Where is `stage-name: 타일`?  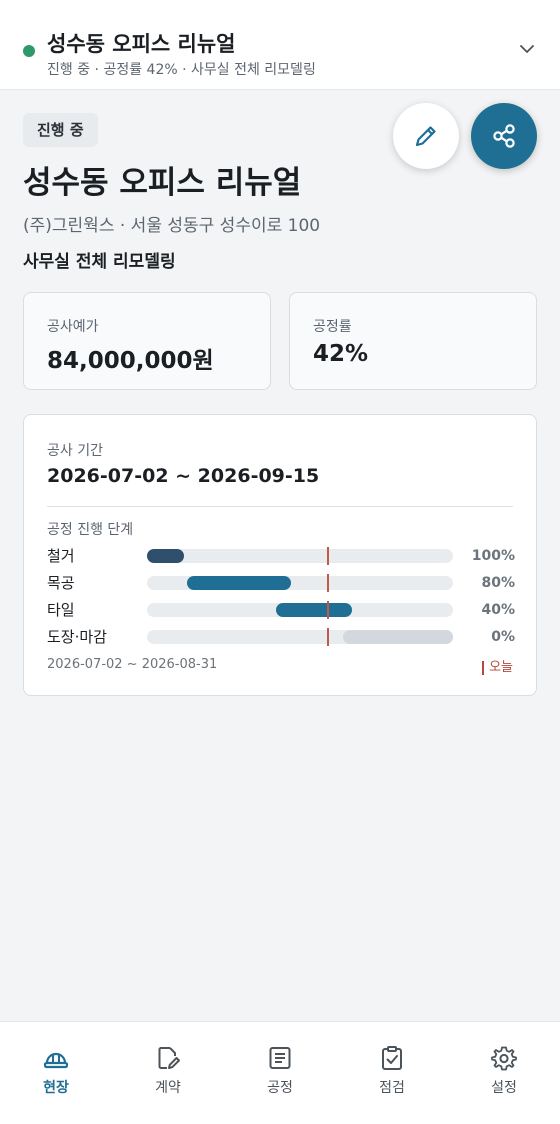
stage-name: 타일 is located at coordinates (61, 610).